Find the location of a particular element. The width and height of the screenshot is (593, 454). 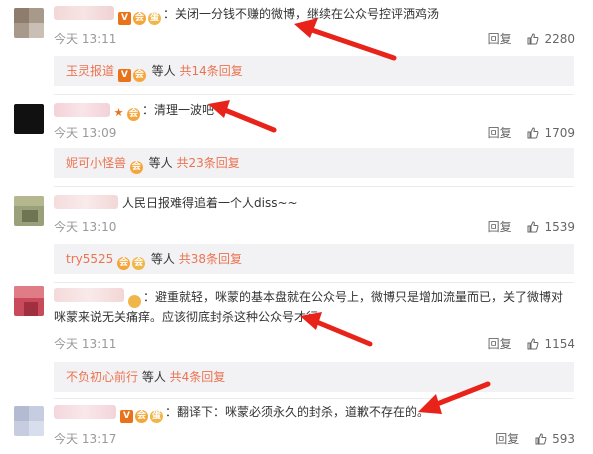

comment-text-line: ★ 会：清理一波吧 is located at coordinates (163, 111).